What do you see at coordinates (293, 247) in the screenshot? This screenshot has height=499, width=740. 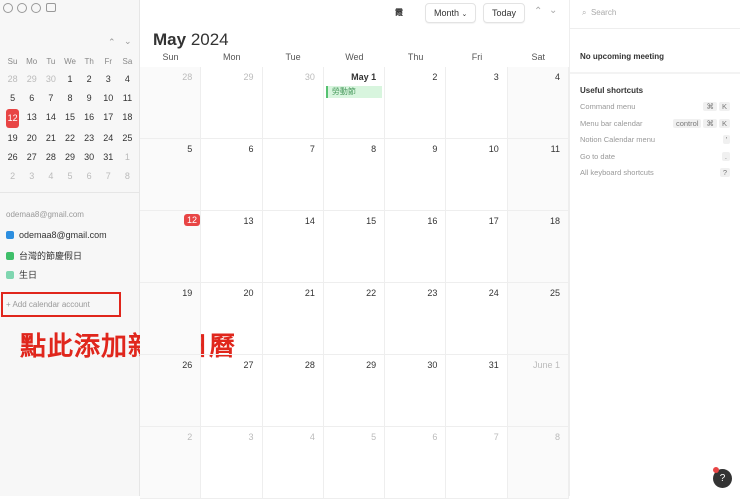 I see `day-cell: 14` at bounding box center [293, 247].